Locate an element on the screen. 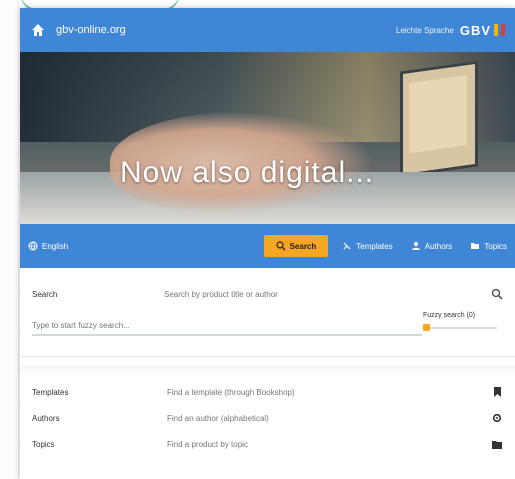 This screenshot has width=515, height=479. template-icon is located at coordinates (347, 246).